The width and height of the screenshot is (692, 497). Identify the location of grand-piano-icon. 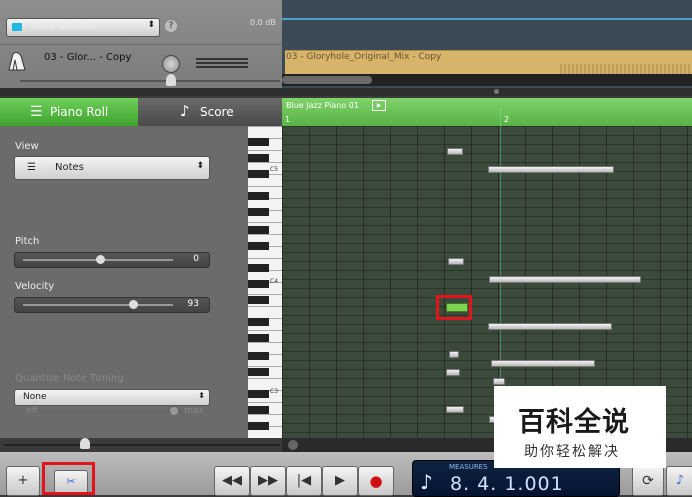
(17, 61).